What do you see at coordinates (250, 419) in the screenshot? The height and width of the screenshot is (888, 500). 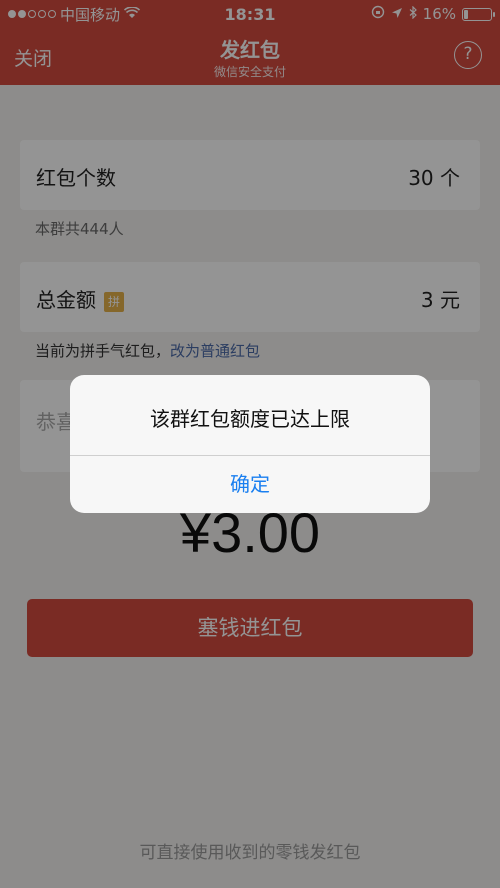 I see `dialog-message: 该群红包额度已达上限` at bounding box center [250, 419].